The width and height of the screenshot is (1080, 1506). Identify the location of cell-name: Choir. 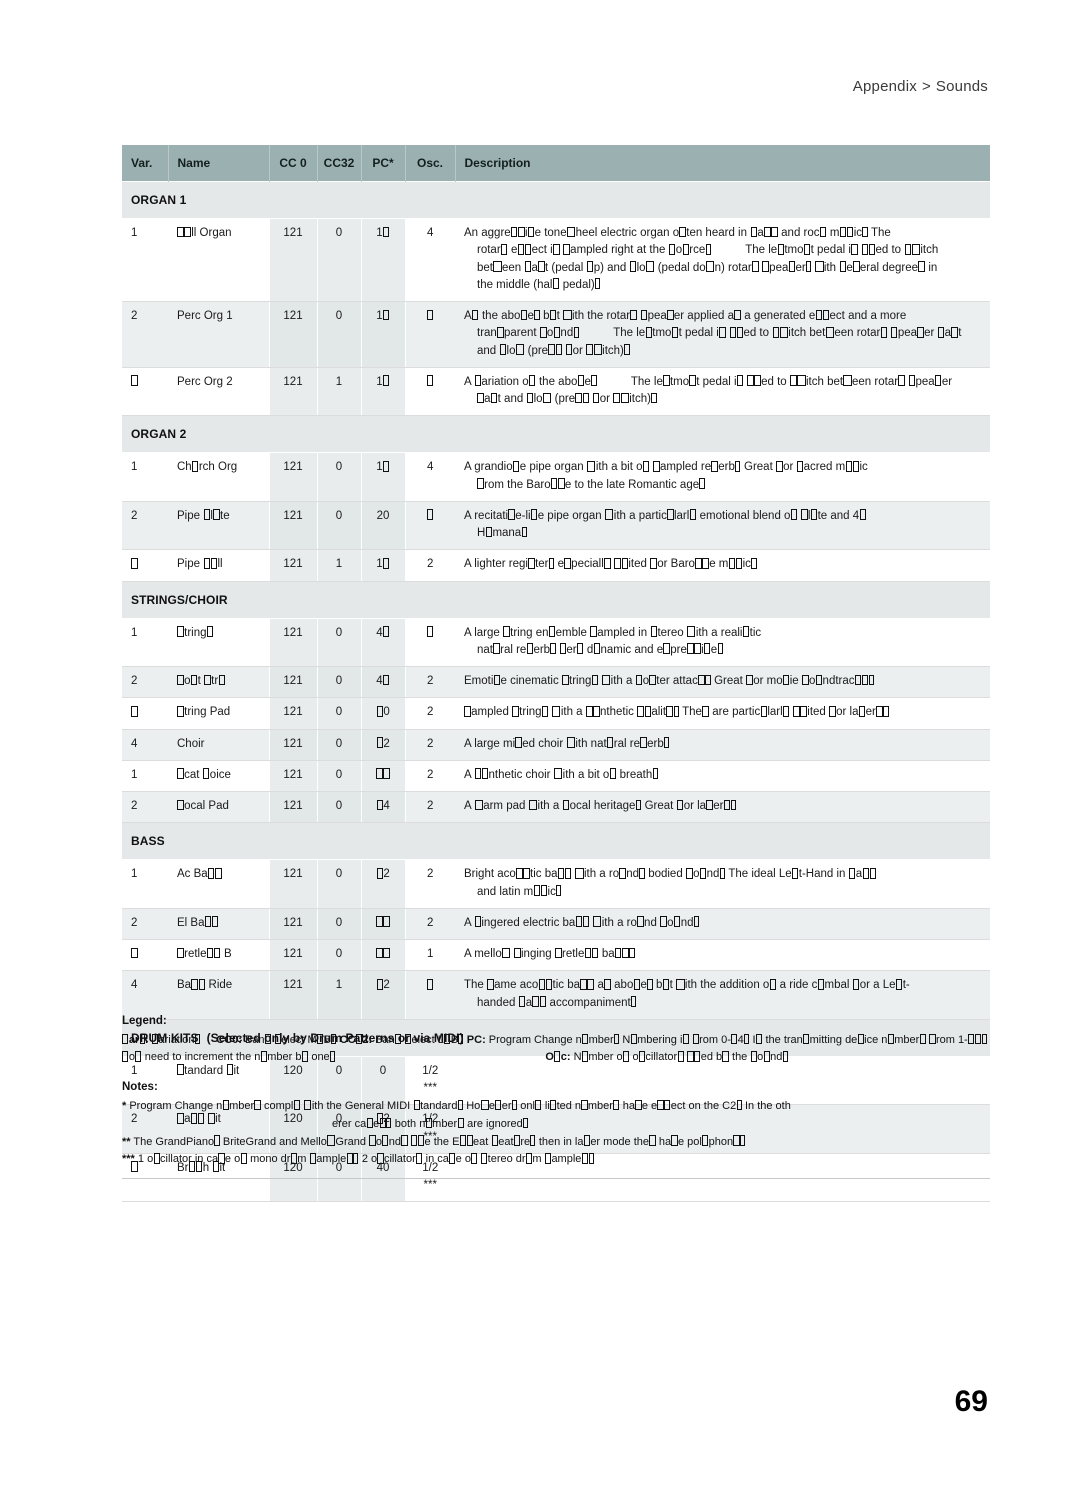
(218, 745).